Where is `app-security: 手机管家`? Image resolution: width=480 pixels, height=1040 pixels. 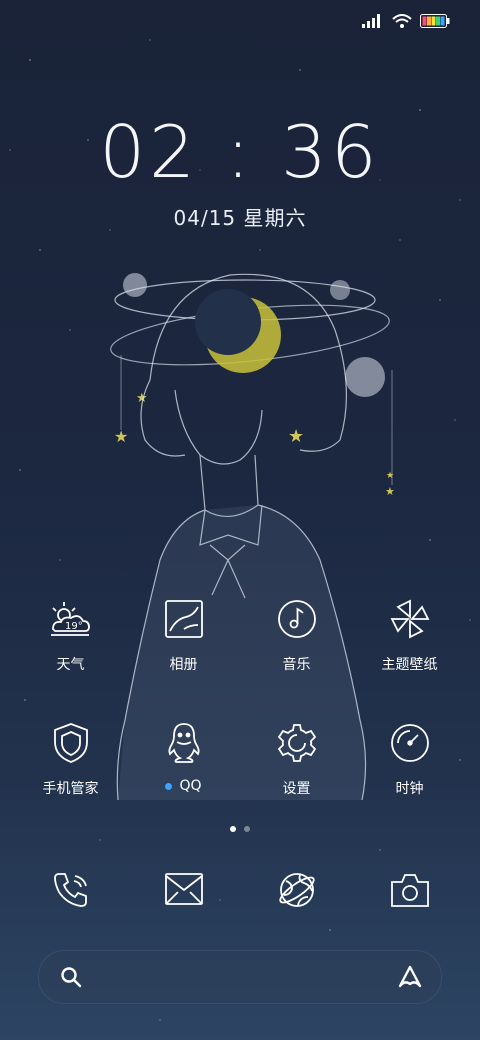
app-security: 手机管家 is located at coordinates (70, 759).